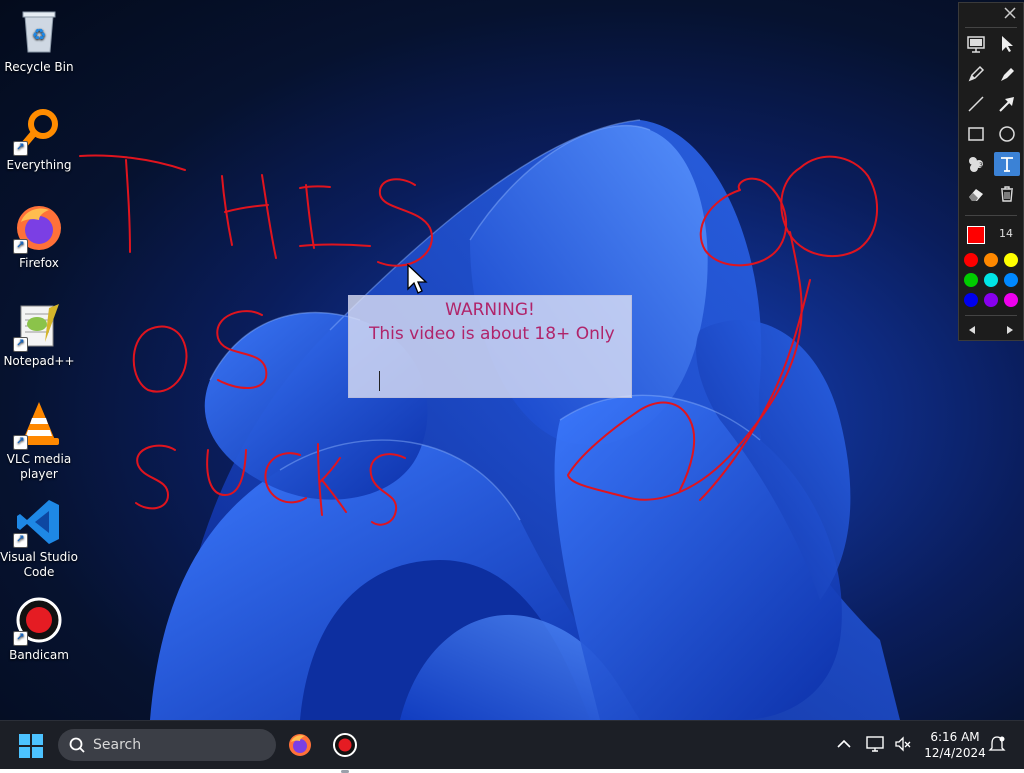 This screenshot has height=773, width=1024. I want to click on vscode-icon: ↗, so click(38, 523).